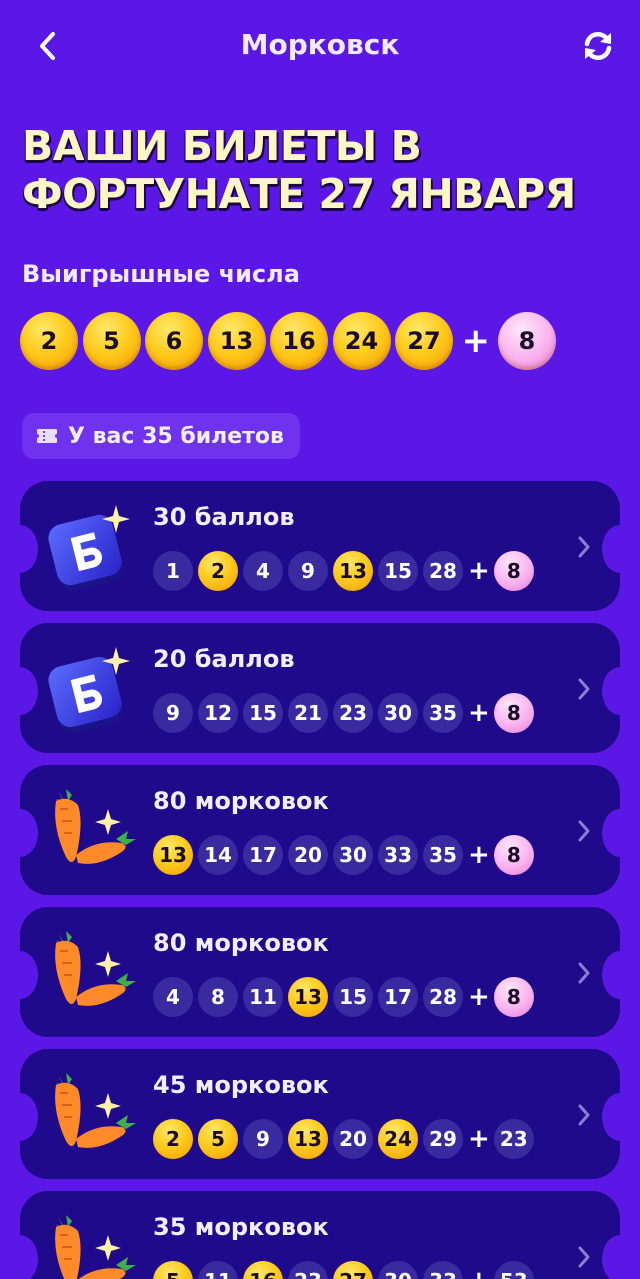 This screenshot has width=640, height=1279. I want to click on ticket-card: 30 баллов 1 2 4 9 13 15 28 +8, so click(320, 546).